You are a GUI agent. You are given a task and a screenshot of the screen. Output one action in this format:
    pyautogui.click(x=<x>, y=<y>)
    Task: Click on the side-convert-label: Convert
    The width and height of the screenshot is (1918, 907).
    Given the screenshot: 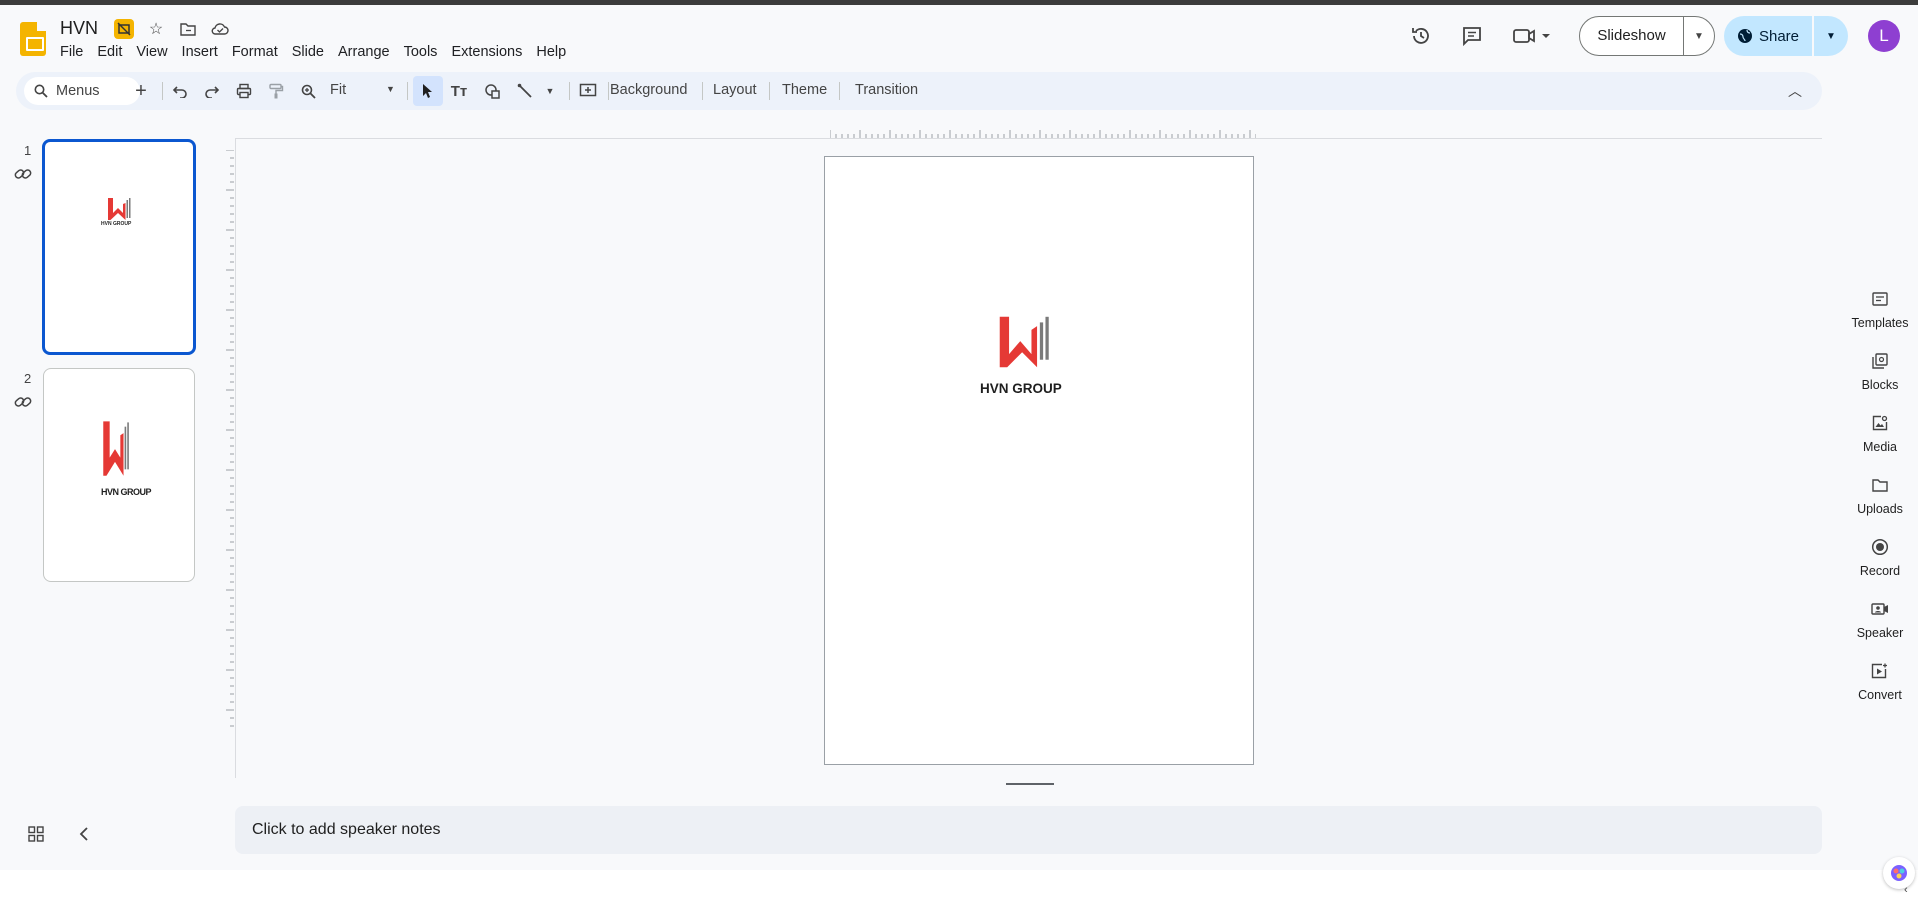 What is the action you would take?
    pyautogui.click(x=1880, y=695)
    